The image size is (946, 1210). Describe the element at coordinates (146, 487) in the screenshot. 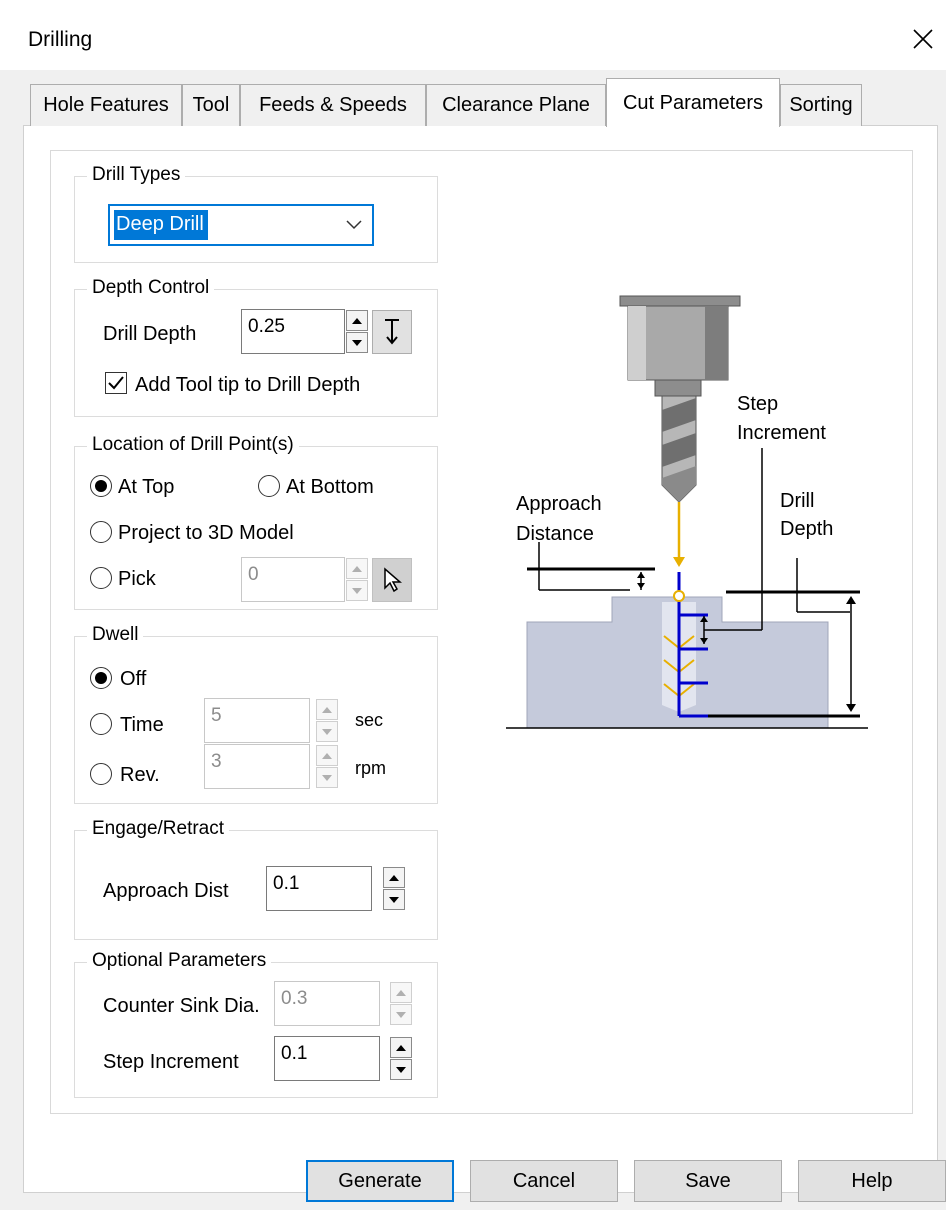

I see `at-top-label: At Top` at that location.